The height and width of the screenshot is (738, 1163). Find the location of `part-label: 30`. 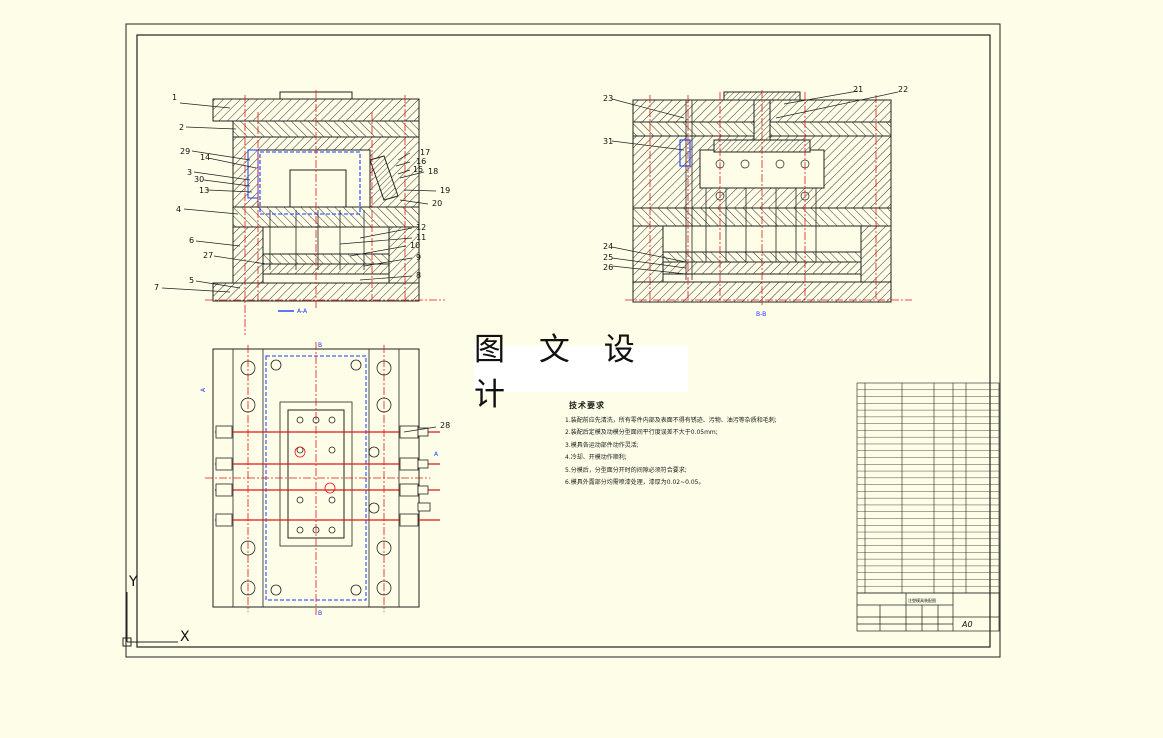

part-label: 30 is located at coordinates (199, 179).